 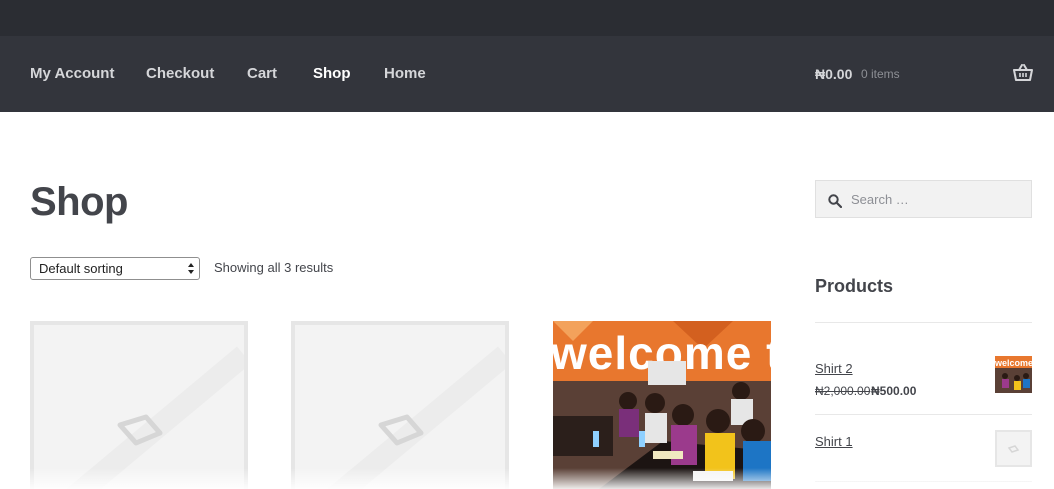 What do you see at coordinates (262, 74) in the screenshot?
I see `nav-item-cart: Cart` at bounding box center [262, 74].